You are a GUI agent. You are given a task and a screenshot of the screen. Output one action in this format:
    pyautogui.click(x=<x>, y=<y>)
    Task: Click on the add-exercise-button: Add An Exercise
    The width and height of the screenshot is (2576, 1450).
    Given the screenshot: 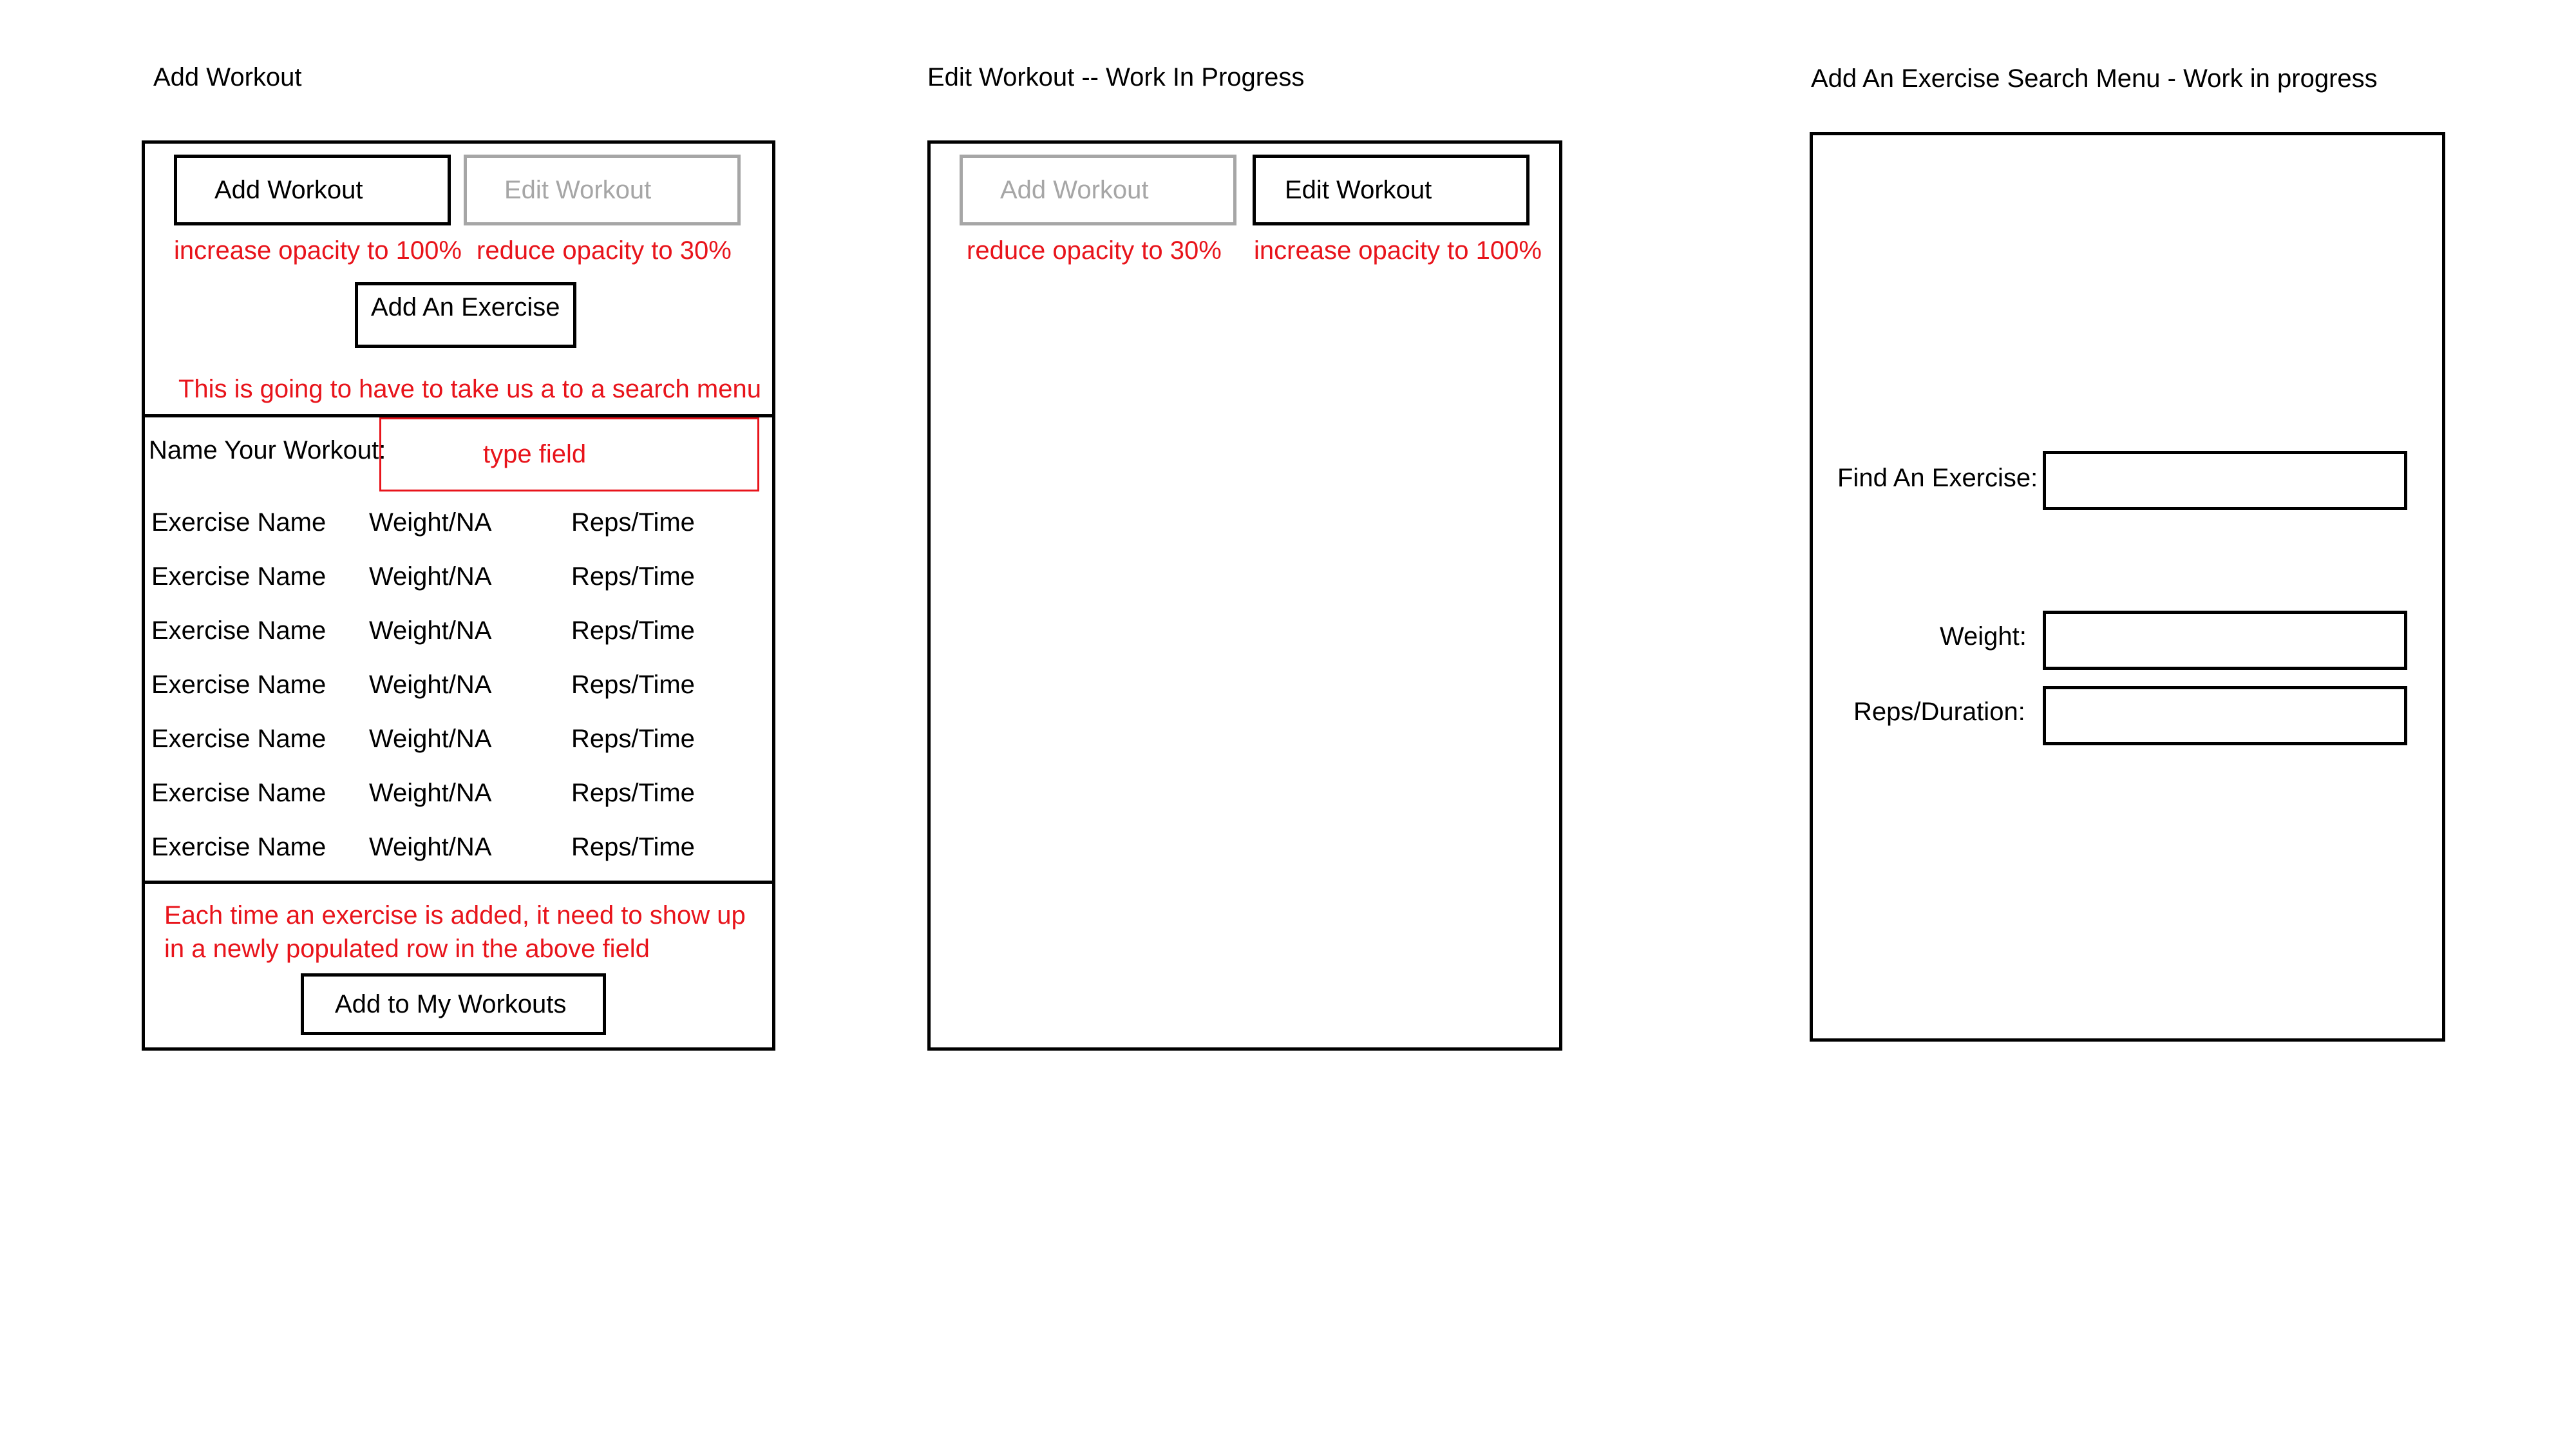 What is the action you would take?
    pyautogui.click(x=465, y=315)
    